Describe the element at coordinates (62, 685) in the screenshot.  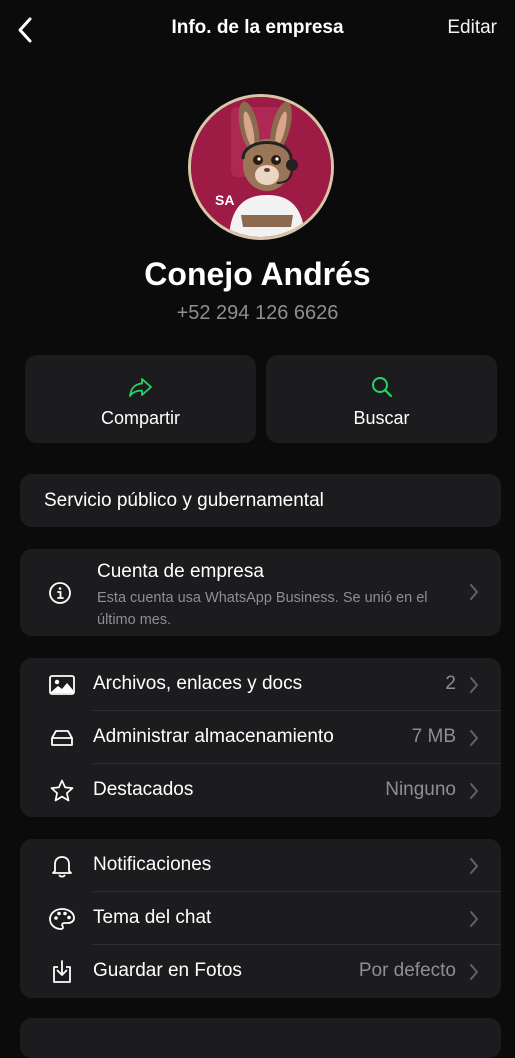
I see `image-icon` at that location.